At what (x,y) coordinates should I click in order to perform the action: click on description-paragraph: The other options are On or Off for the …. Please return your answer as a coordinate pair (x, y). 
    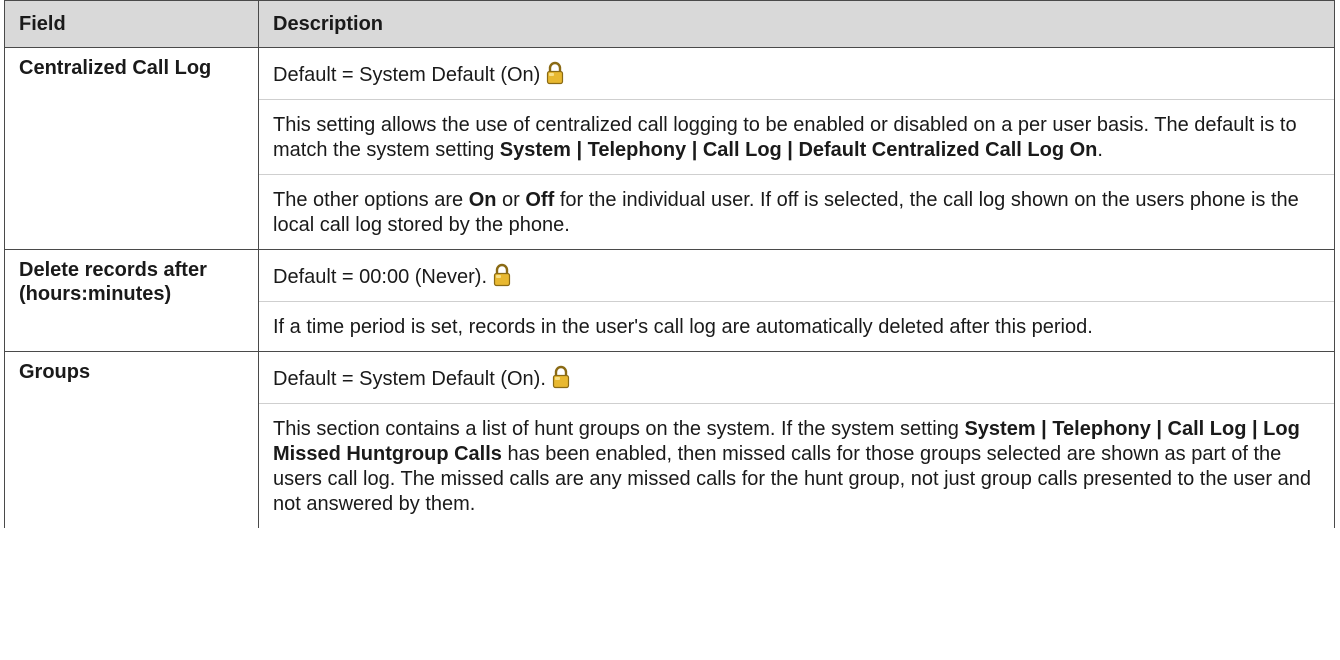
    Looking at the image, I should click on (796, 211).